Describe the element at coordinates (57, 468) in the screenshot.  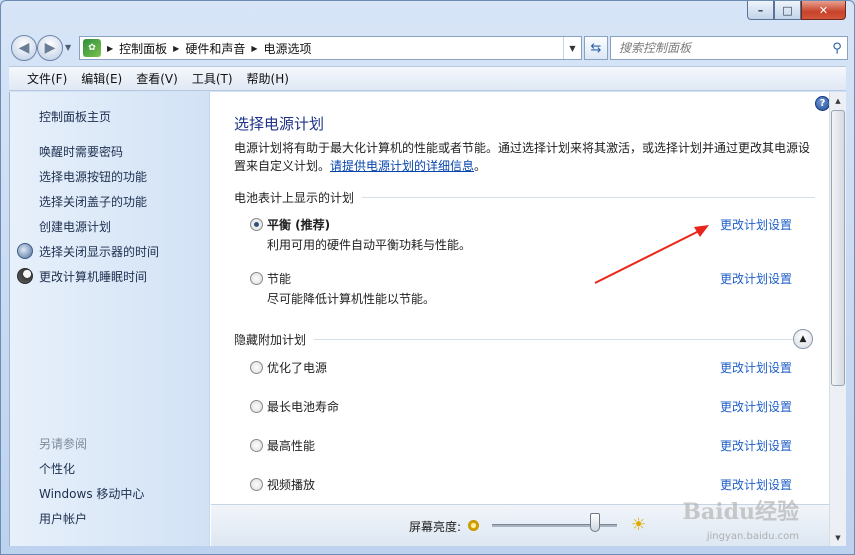
I see `sidebar-link-personalization: 个性化` at that location.